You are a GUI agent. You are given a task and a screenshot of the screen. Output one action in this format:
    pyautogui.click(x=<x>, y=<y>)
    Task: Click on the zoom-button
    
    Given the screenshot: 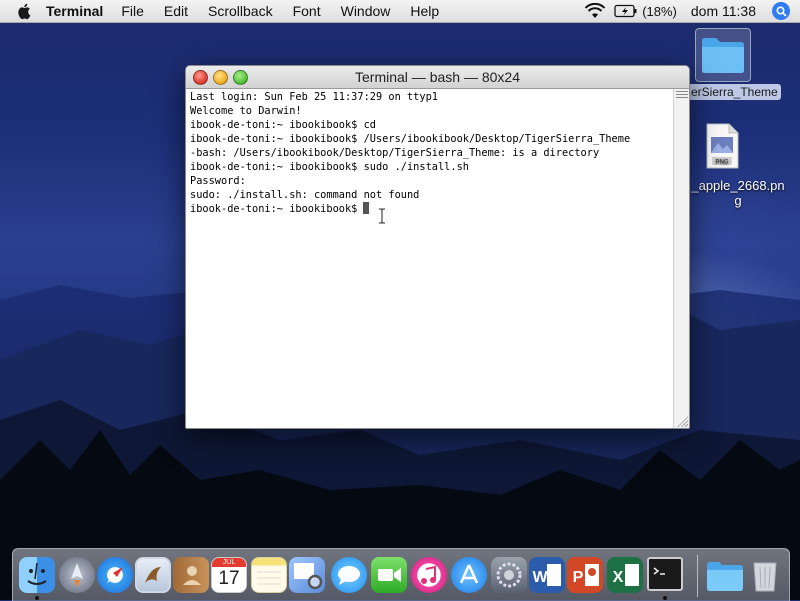 What is the action you would take?
    pyautogui.click(x=240, y=77)
    